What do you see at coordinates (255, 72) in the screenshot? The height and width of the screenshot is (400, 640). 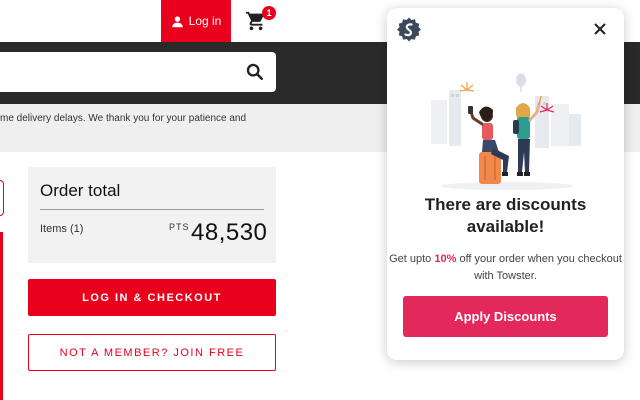 I see `search-icon` at bounding box center [255, 72].